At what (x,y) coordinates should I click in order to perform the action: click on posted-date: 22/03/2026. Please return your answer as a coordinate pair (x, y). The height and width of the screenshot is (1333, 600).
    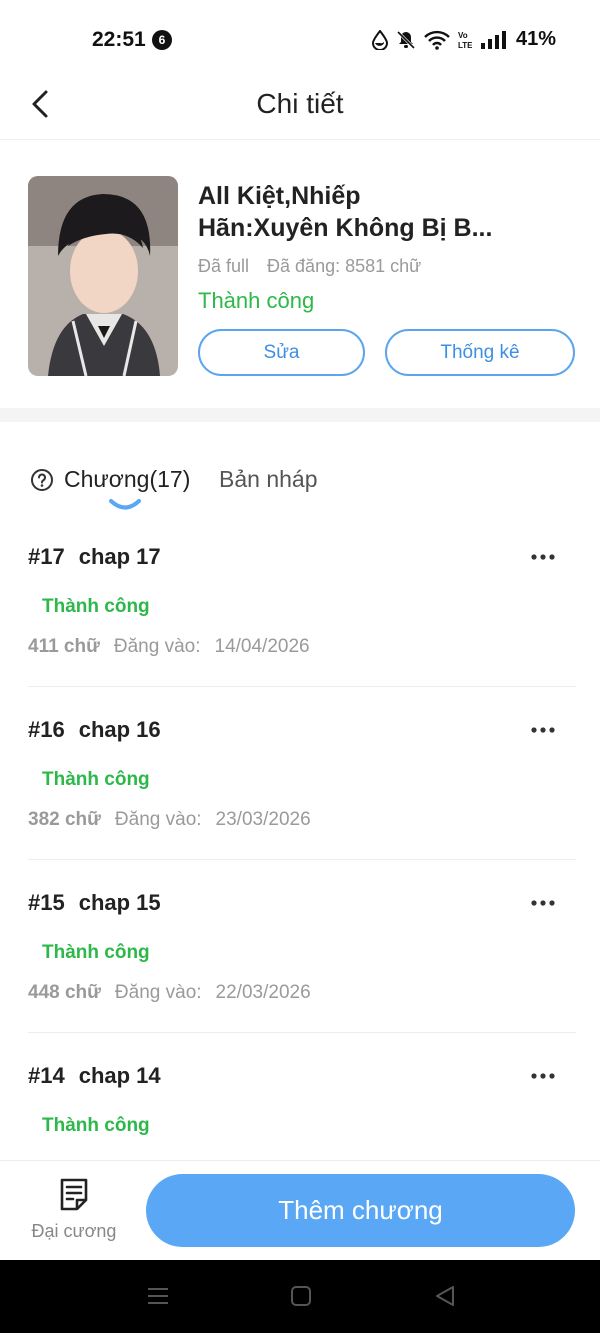
    Looking at the image, I should click on (263, 992).